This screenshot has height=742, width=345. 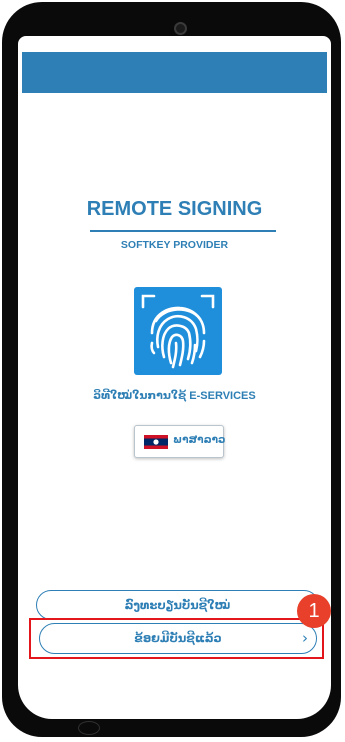 What do you see at coordinates (156, 442) in the screenshot?
I see `laos-flag-icon` at bounding box center [156, 442].